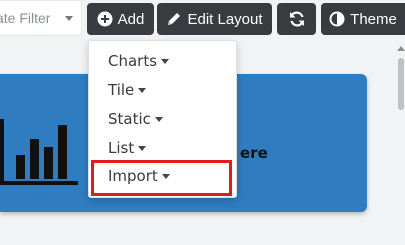  I want to click on add-button-label: Add, so click(131, 19).